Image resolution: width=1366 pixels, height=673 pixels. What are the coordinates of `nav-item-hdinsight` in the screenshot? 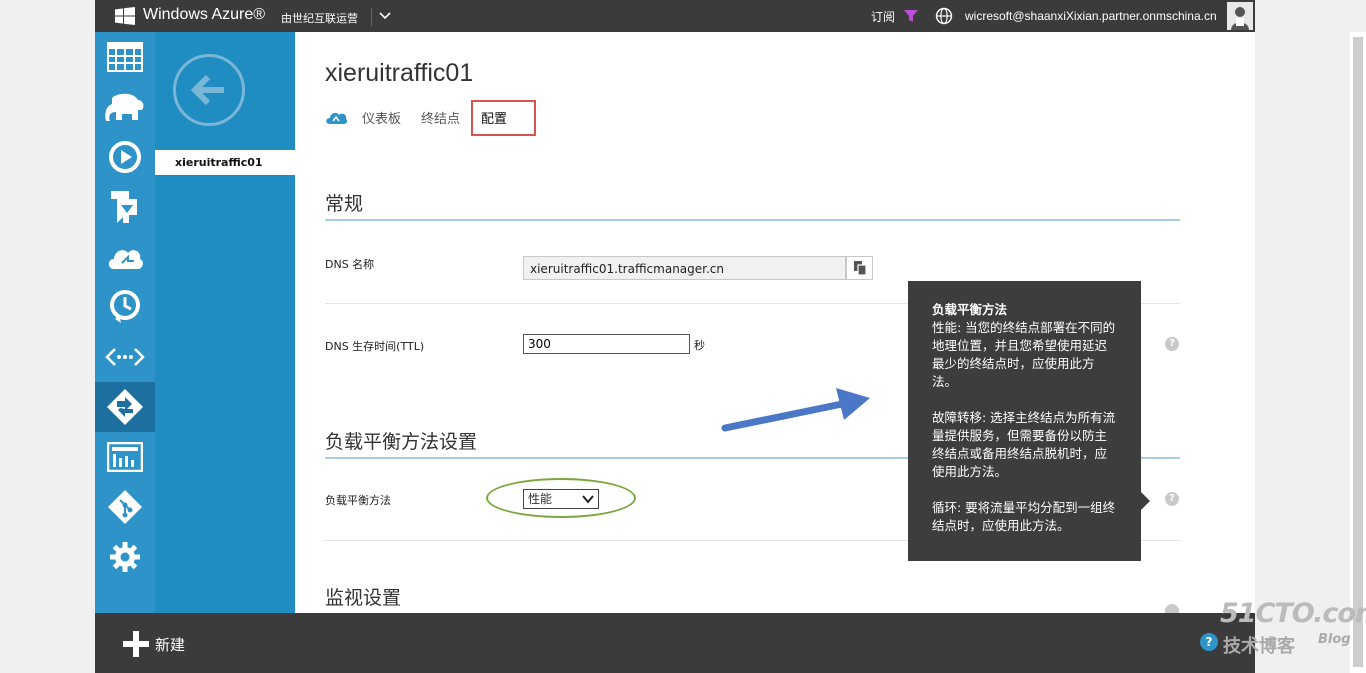 It's located at (125, 107).